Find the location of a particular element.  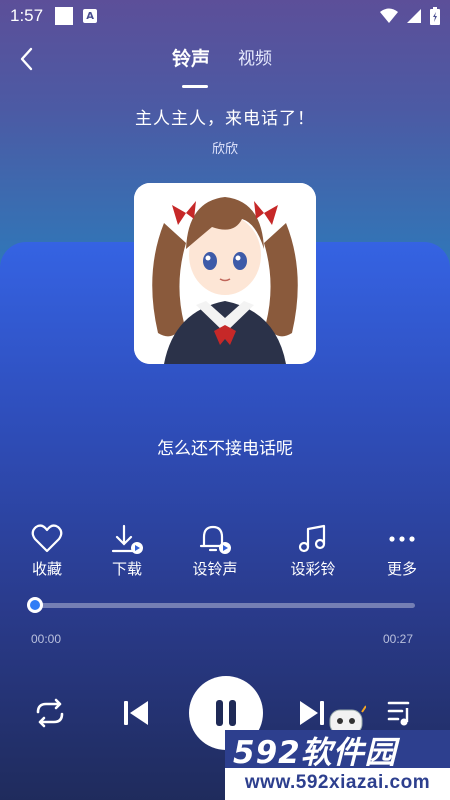

header: 铃声 视频 is located at coordinates (225, 64).